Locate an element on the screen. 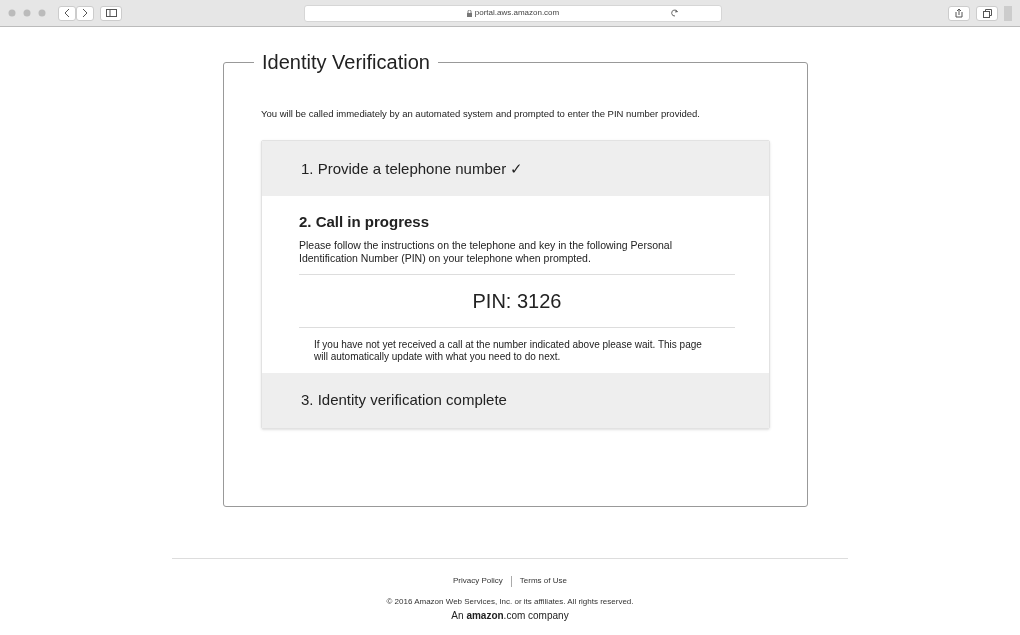 This screenshot has height=635, width=1020. step-instructions: Please follow the instructions on the telephone and key in the following Personal Identification Number (PIN) on your telephone when prompted. is located at coordinates (486, 251).